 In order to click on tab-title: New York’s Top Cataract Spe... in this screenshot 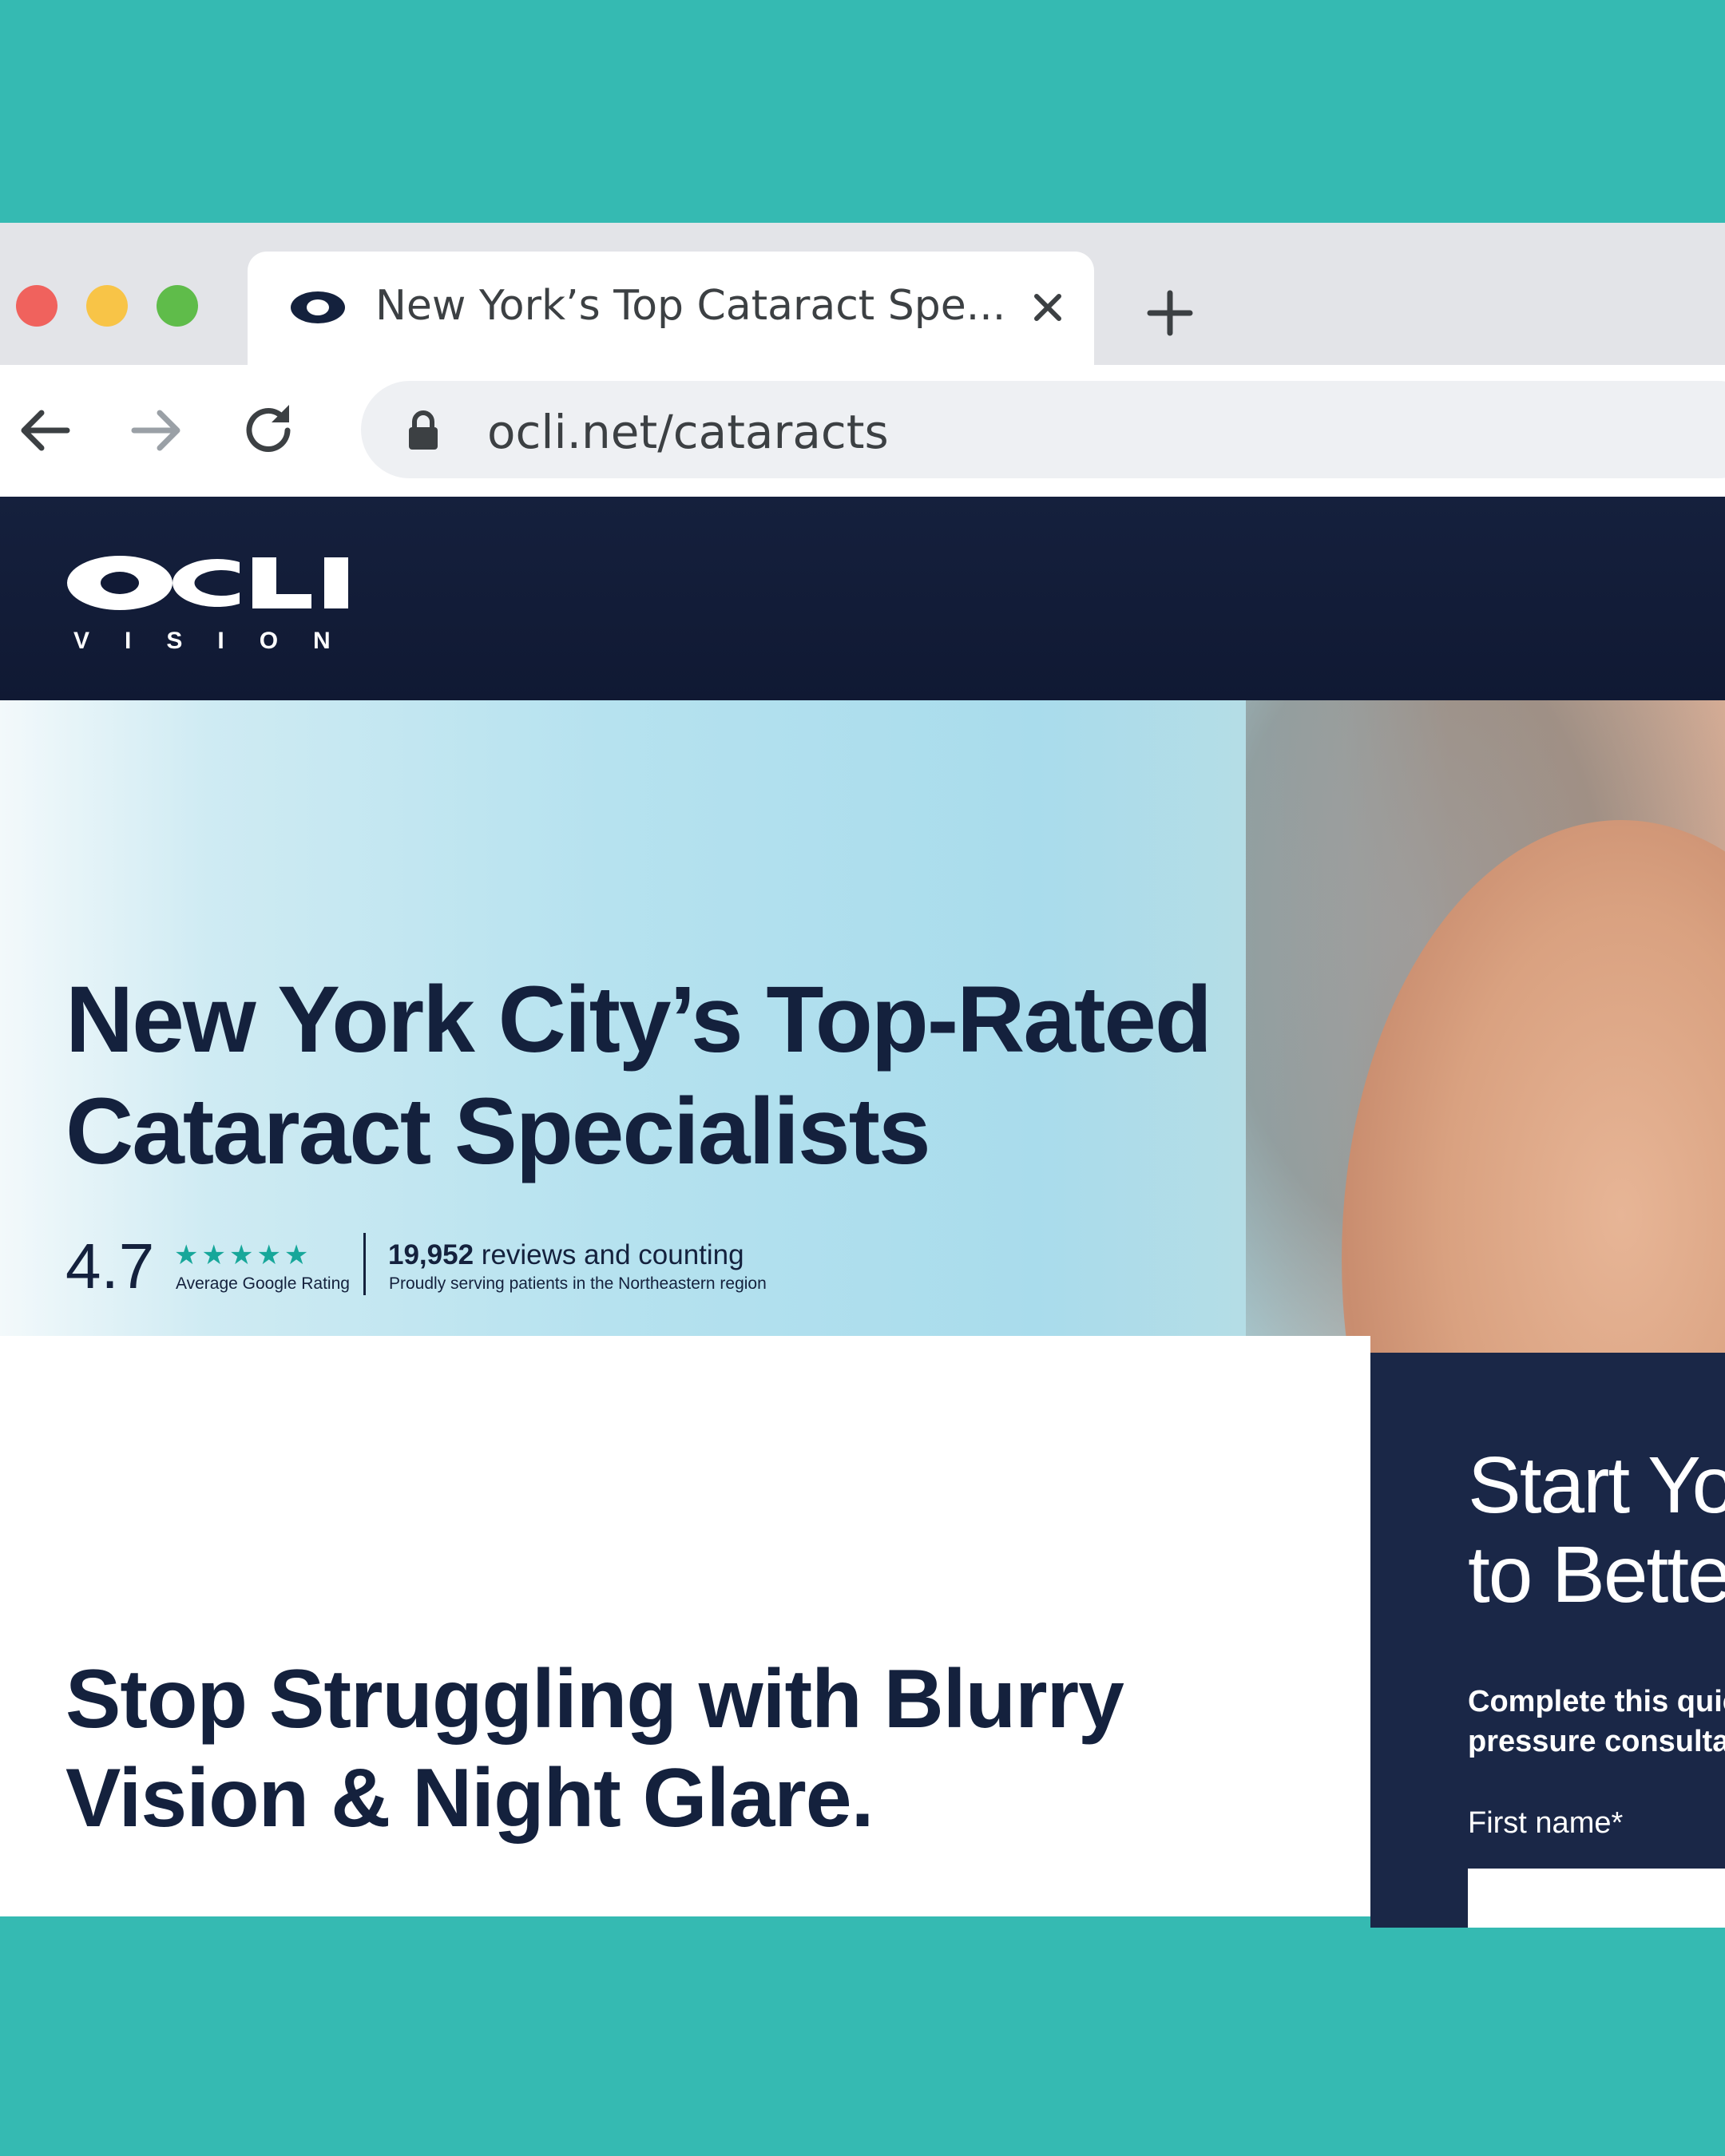, I will do `click(691, 306)`.